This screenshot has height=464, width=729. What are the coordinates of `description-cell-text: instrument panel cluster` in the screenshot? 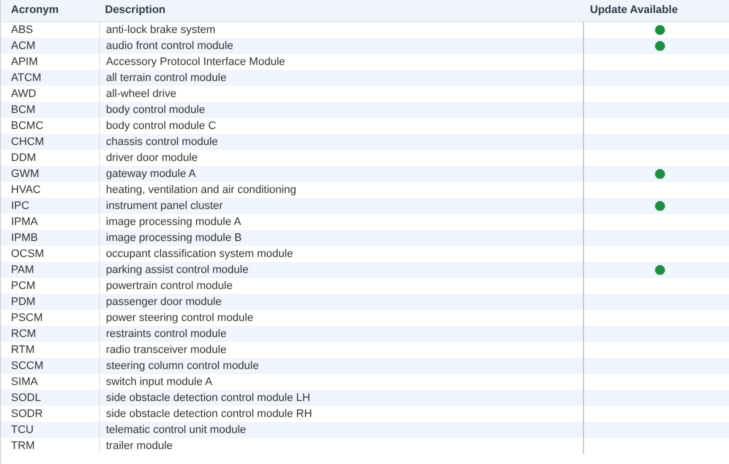 It's located at (164, 206).